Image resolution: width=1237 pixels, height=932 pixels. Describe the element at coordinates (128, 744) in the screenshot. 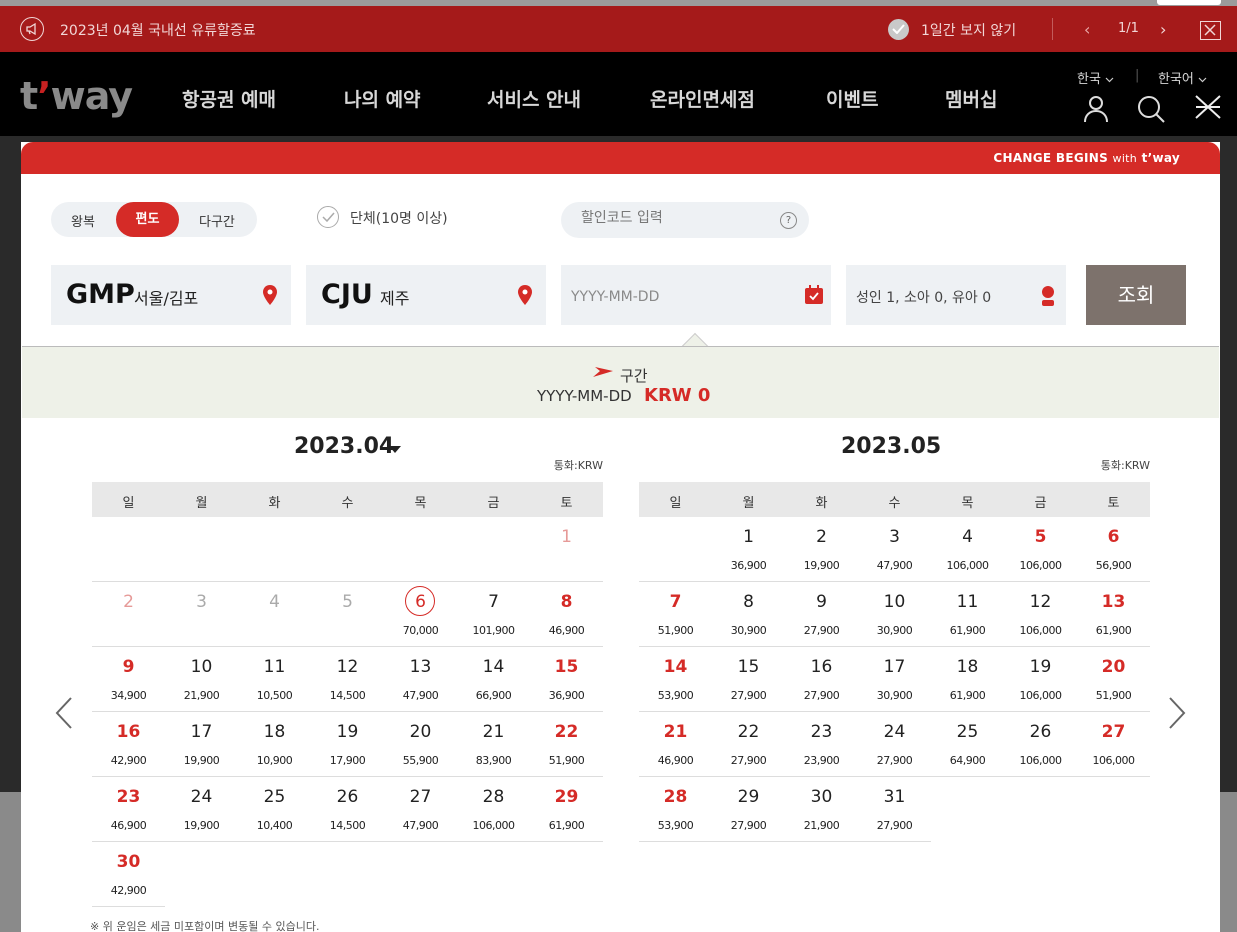

I see `calendar-day: 16 42,900` at that location.